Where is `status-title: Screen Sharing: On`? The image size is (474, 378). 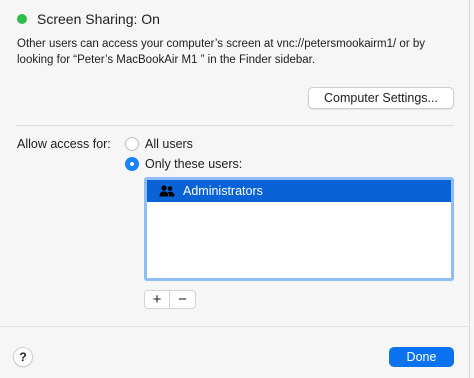 status-title: Screen Sharing: On is located at coordinates (98, 19).